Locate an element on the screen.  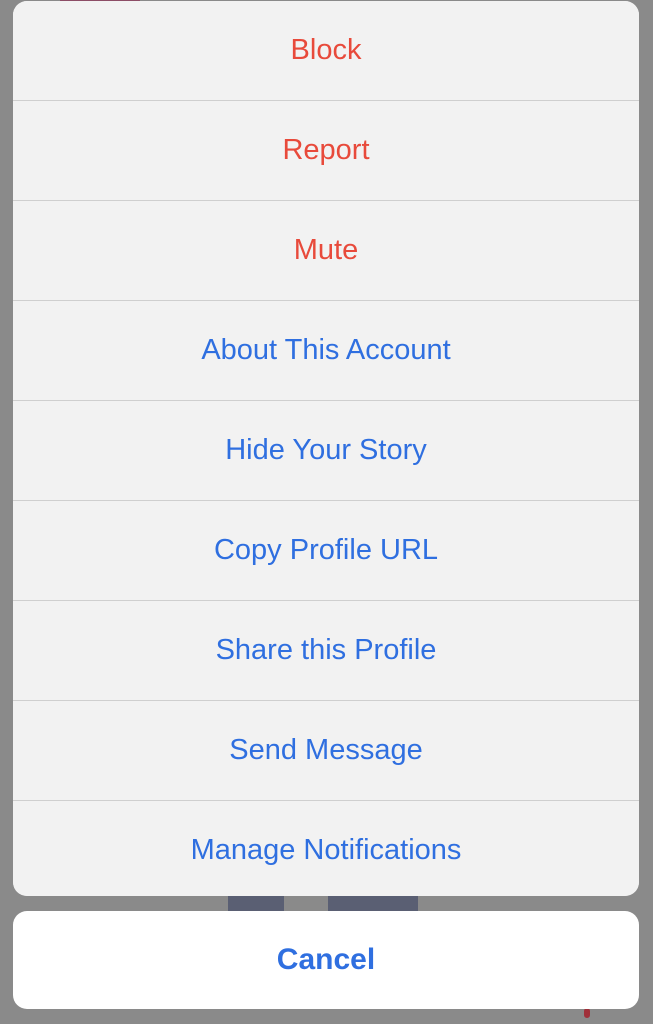
copy-profile-url-button: Copy Profile URL is located at coordinates (326, 551).